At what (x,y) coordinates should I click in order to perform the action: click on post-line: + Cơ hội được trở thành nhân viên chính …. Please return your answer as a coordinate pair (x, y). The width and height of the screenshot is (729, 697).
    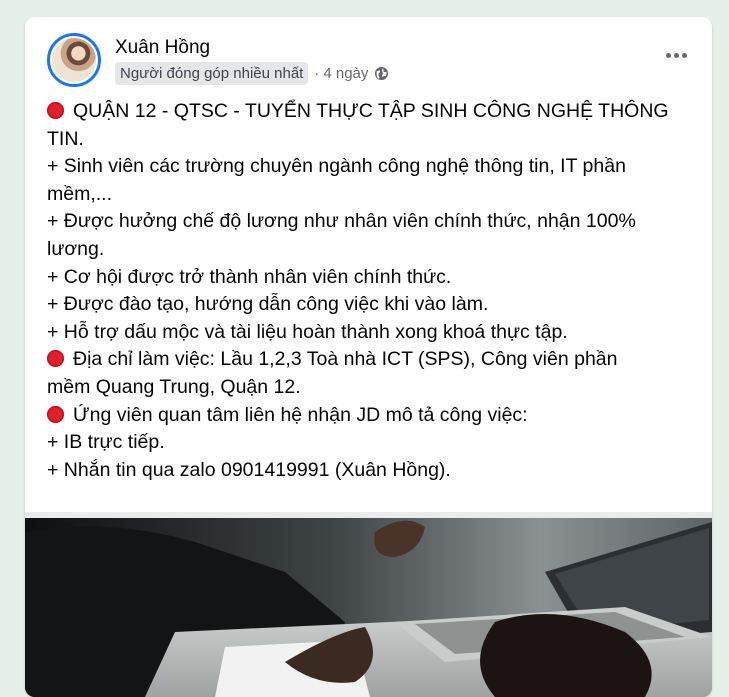
    Looking at the image, I should click on (367, 278).